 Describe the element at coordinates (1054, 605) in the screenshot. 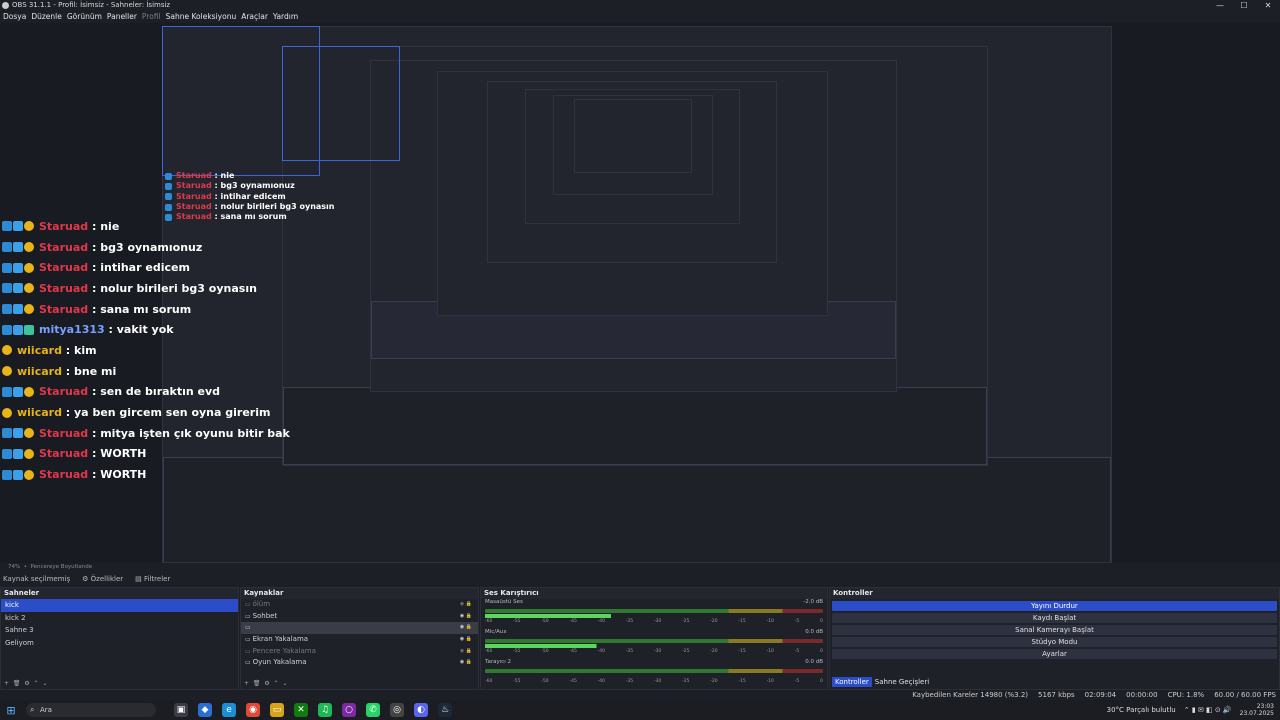

I see `control-button: Yayını Durdur` at that location.